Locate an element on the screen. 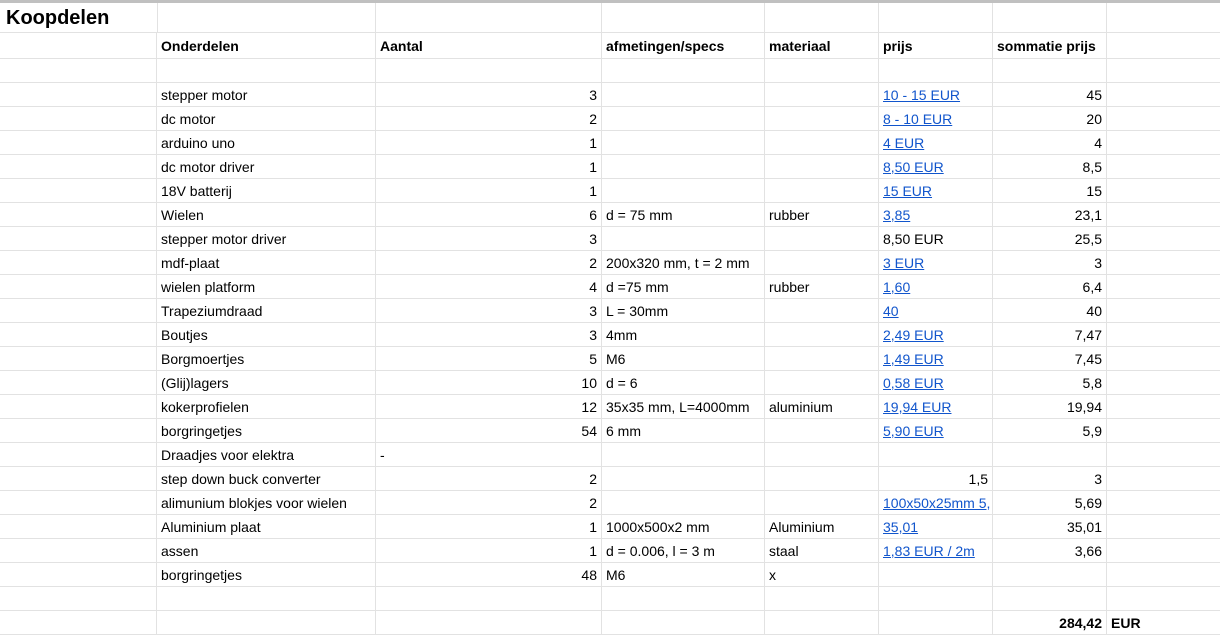 Image resolution: width=1220 pixels, height=635 pixels. material-cell: aluminium is located at coordinates (822, 407).